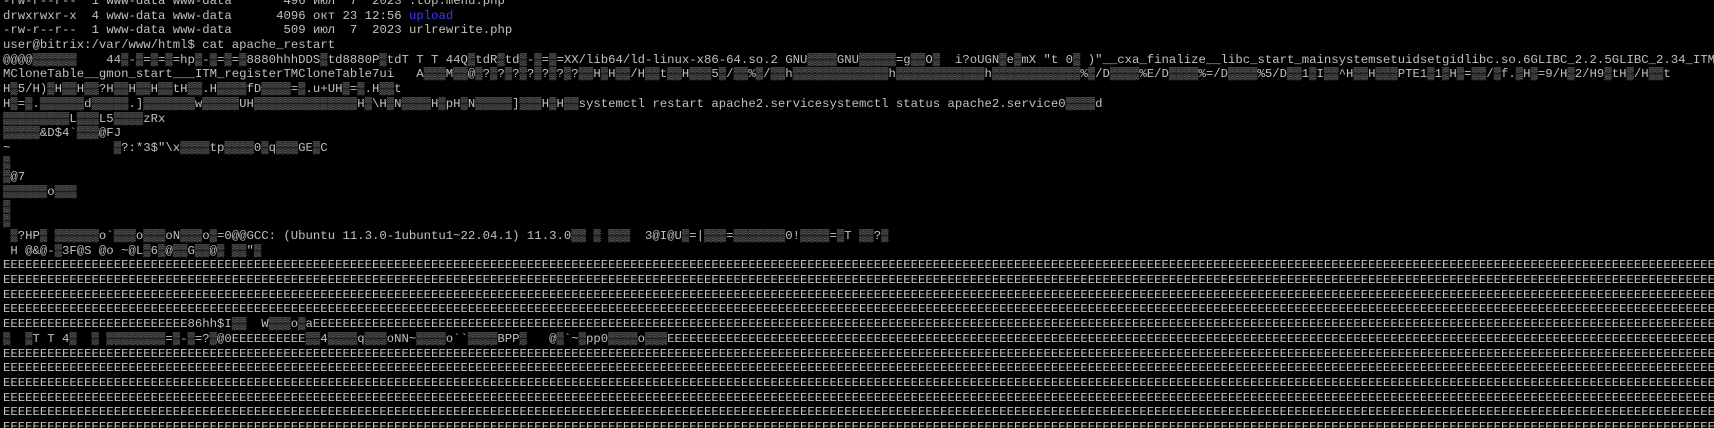  What do you see at coordinates (40, 15) in the screenshot?
I see `file-permissions: drwxrwxr-x` at bounding box center [40, 15].